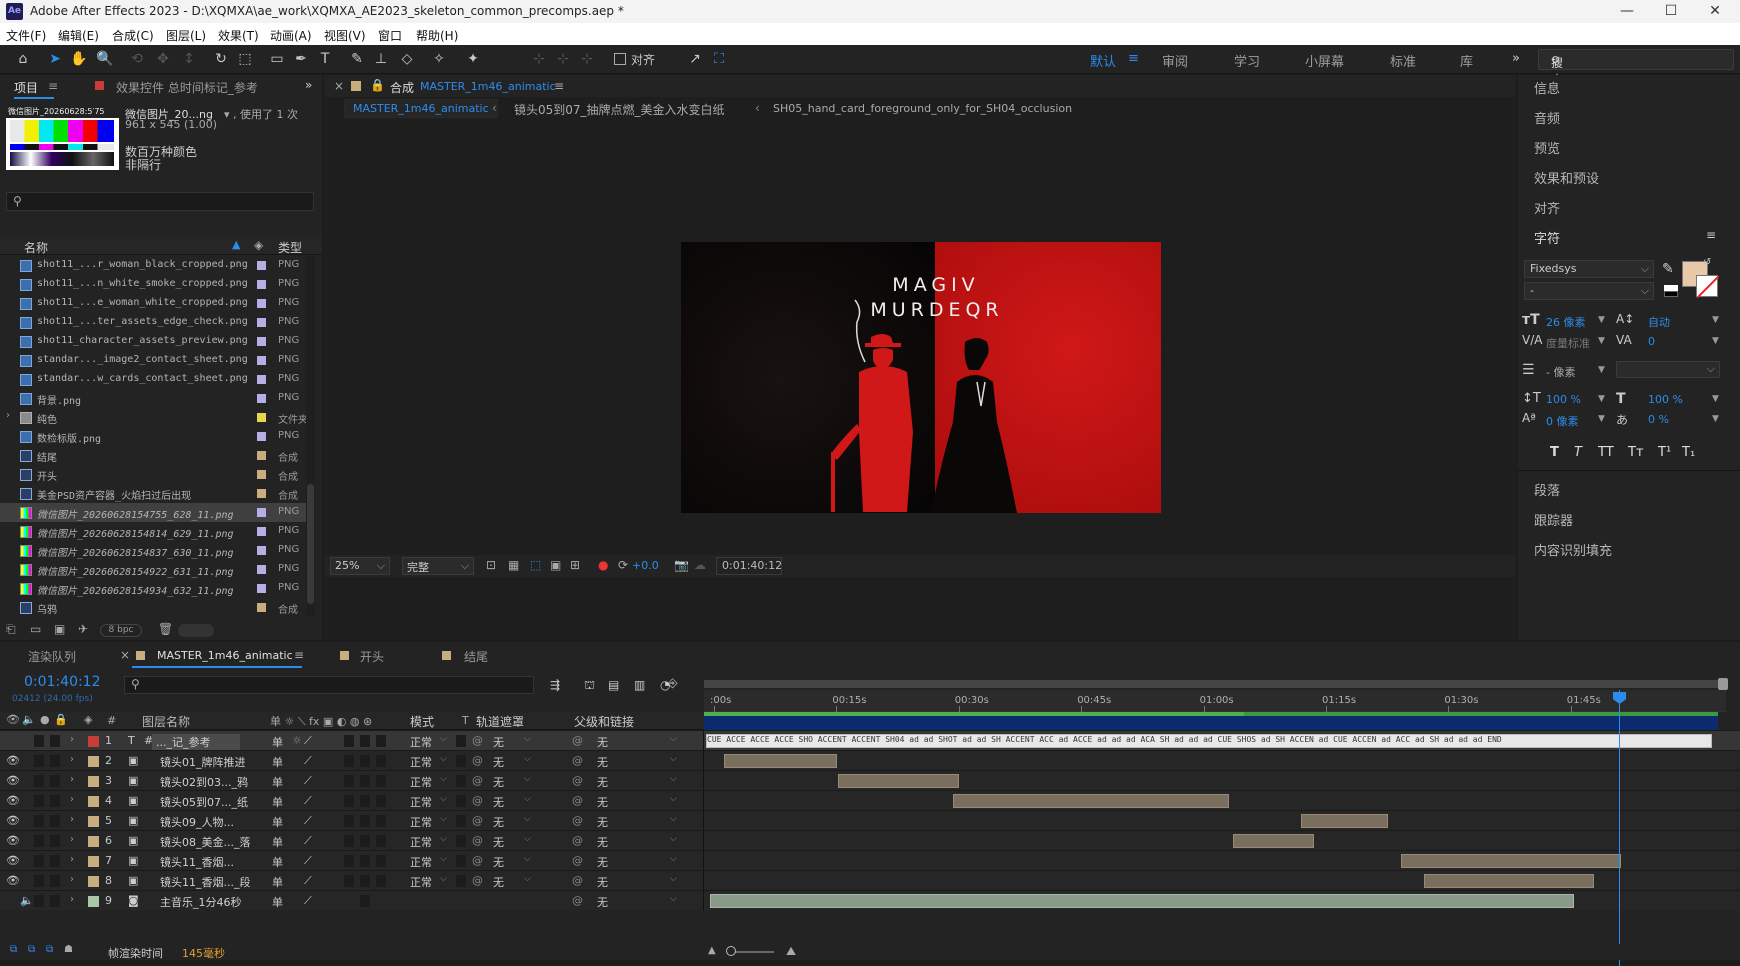 The image size is (1740, 966). I want to click on project-item: 微信图片_20260628154922_631_11.png PNG, so click(155, 569).